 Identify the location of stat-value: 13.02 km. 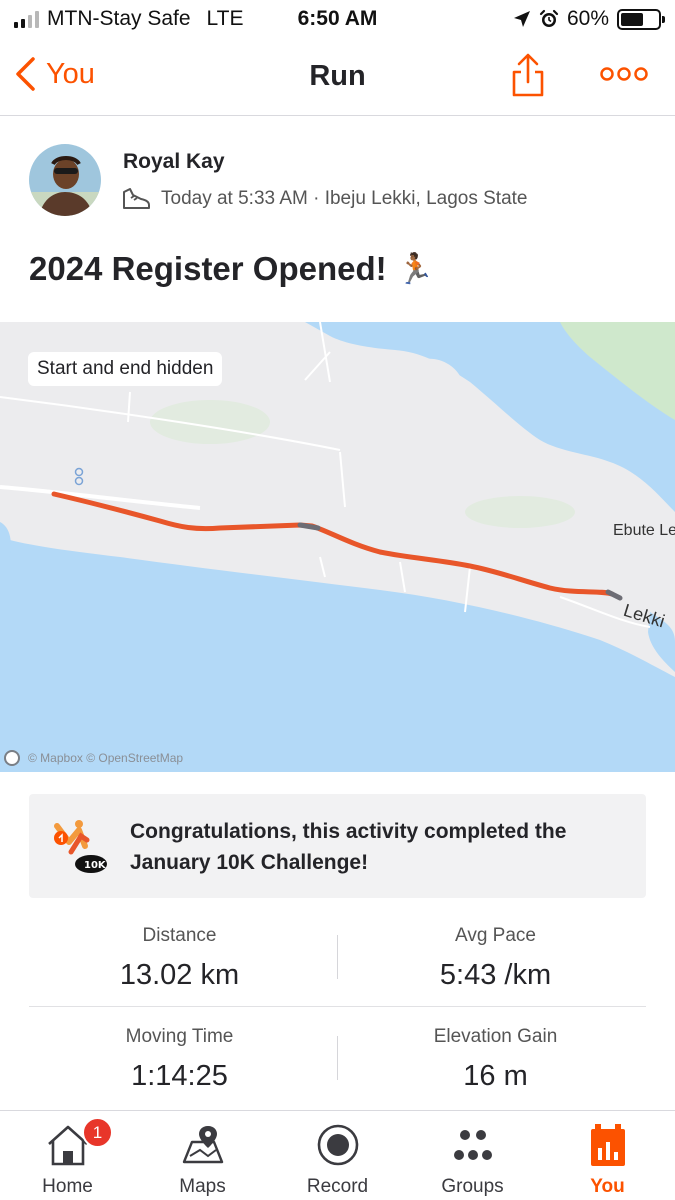
(179, 975).